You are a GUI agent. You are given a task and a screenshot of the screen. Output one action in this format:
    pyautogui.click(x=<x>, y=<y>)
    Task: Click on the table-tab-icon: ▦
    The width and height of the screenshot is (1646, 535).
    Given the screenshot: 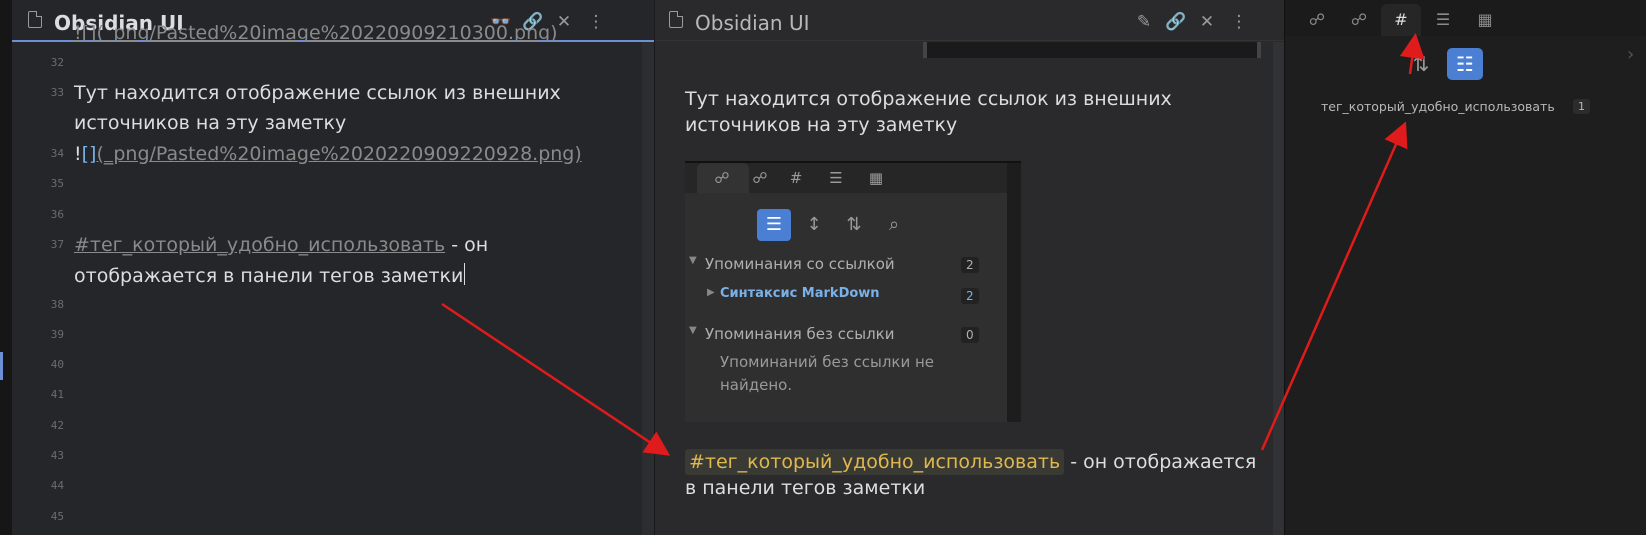 What is the action you would take?
    pyautogui.click(x=1485, y=20)
    